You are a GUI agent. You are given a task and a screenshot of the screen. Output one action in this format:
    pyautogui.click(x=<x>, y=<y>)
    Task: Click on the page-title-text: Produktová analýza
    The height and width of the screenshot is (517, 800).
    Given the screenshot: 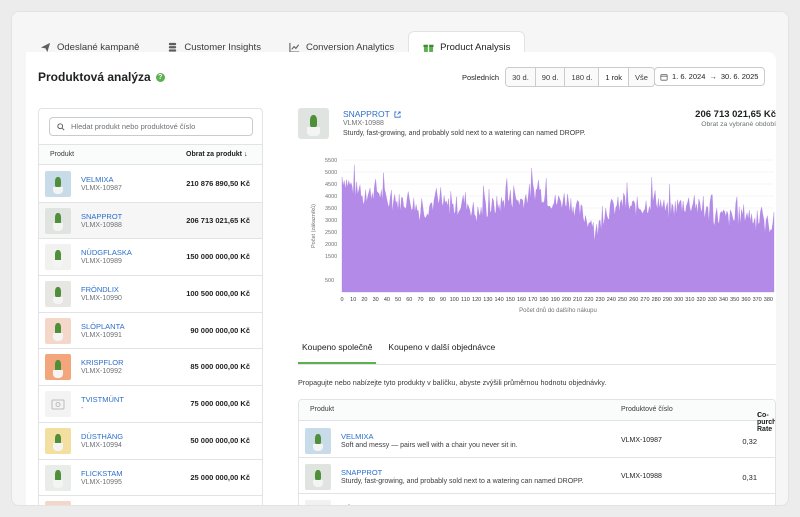 What is the action you would take?
    pyautogui.click(x=94, y=77)
    